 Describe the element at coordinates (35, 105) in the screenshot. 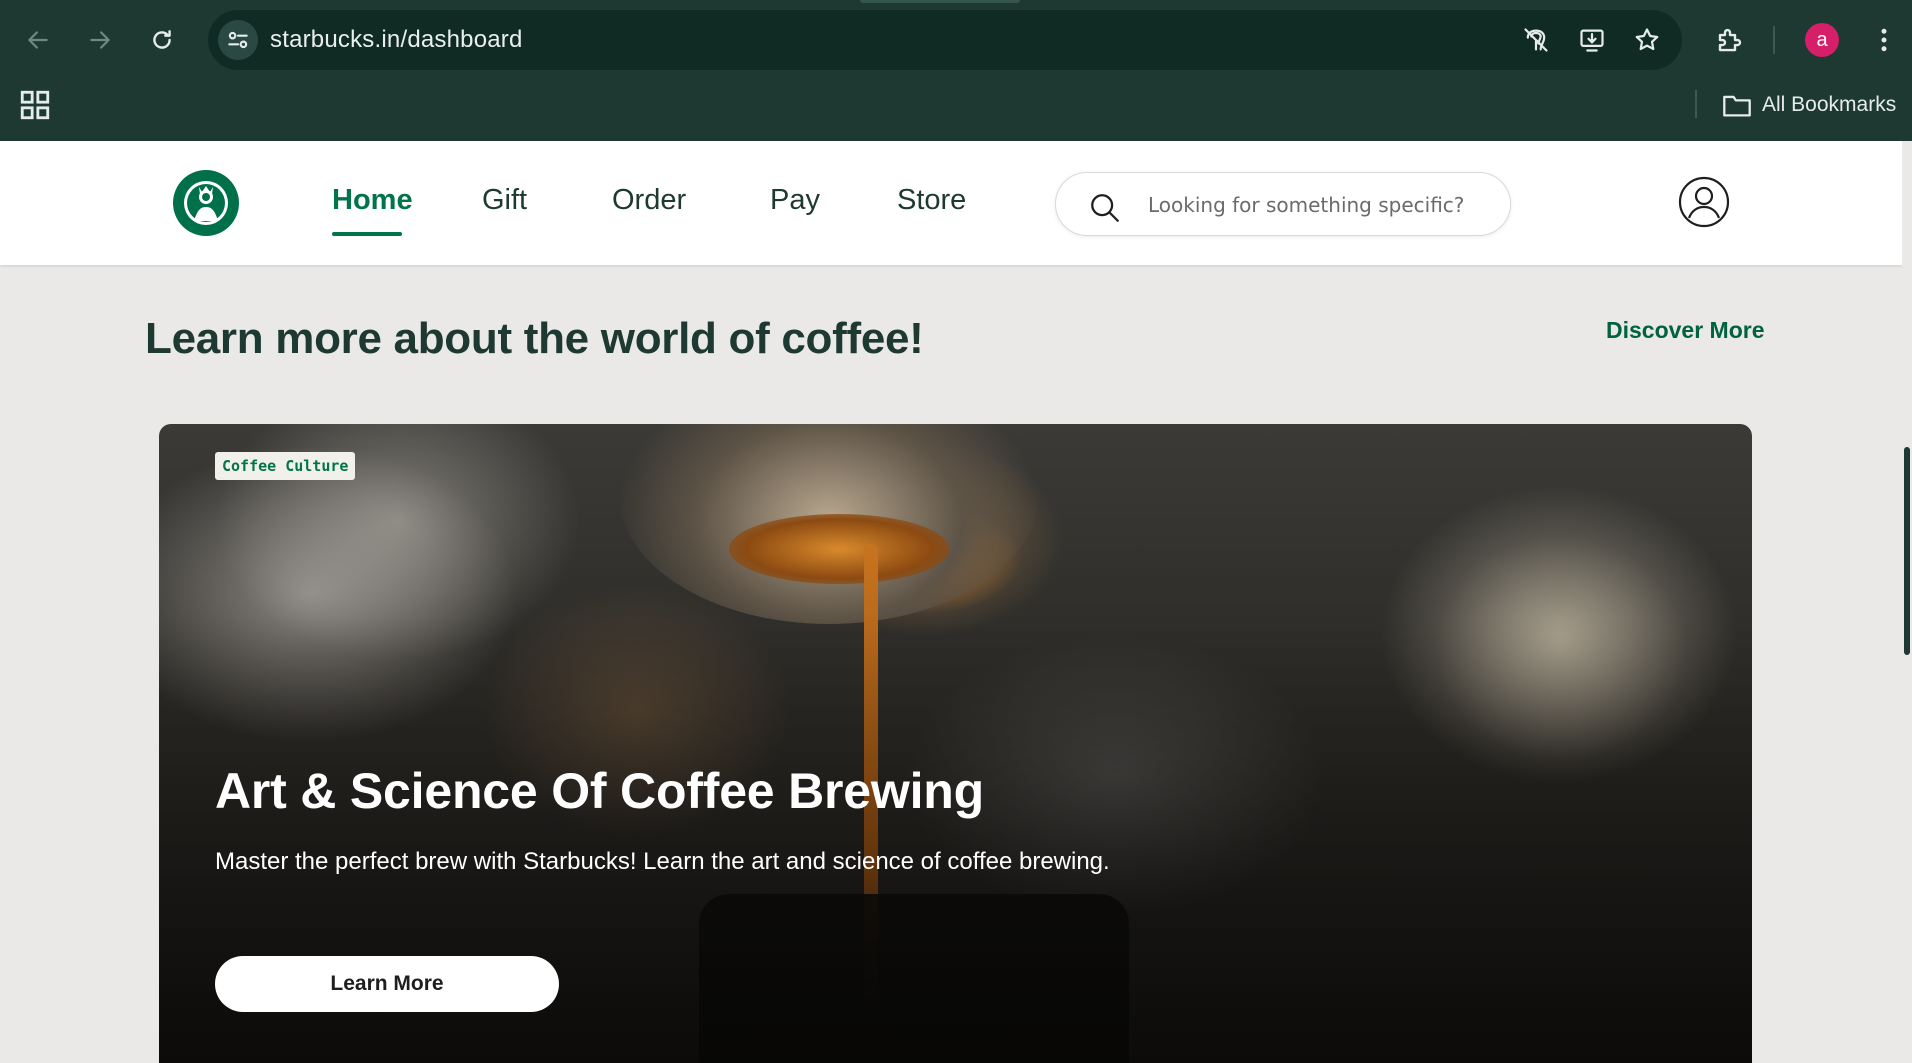

I see `apps-grid-icon` at that location.